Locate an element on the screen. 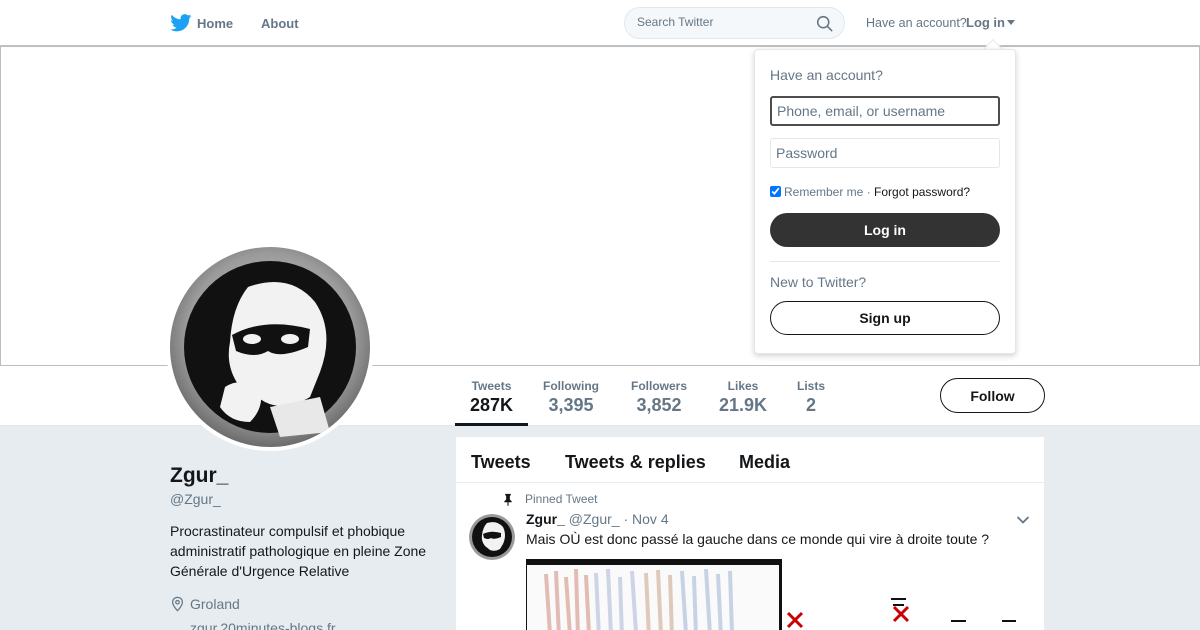 The image size is (1200, 630). chevron-down-icon is located at coordinates (1023, 520).